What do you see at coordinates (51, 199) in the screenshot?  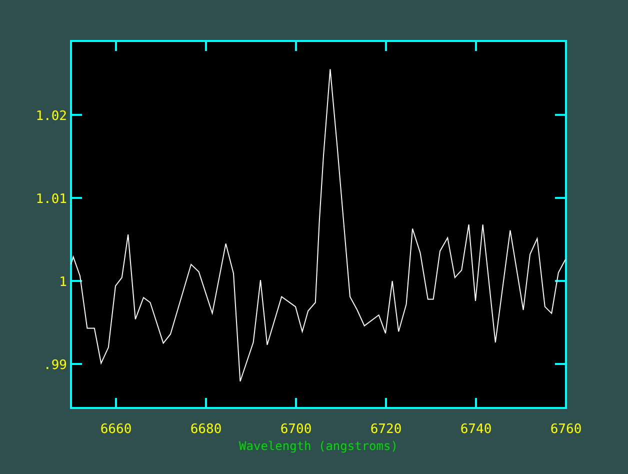 I see `tick-label: 1.01` at bounding box center [51, 199].